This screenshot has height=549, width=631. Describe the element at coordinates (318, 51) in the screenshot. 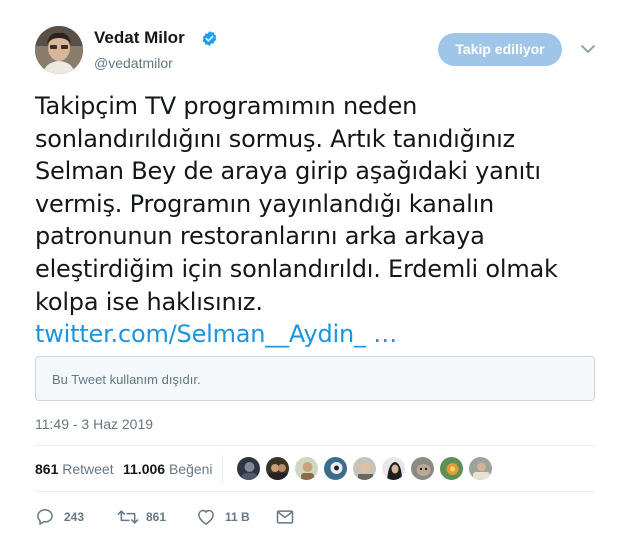

I see `tweet-header: Vedat Milor @vedatmilor Takip ediliyor` at that location.